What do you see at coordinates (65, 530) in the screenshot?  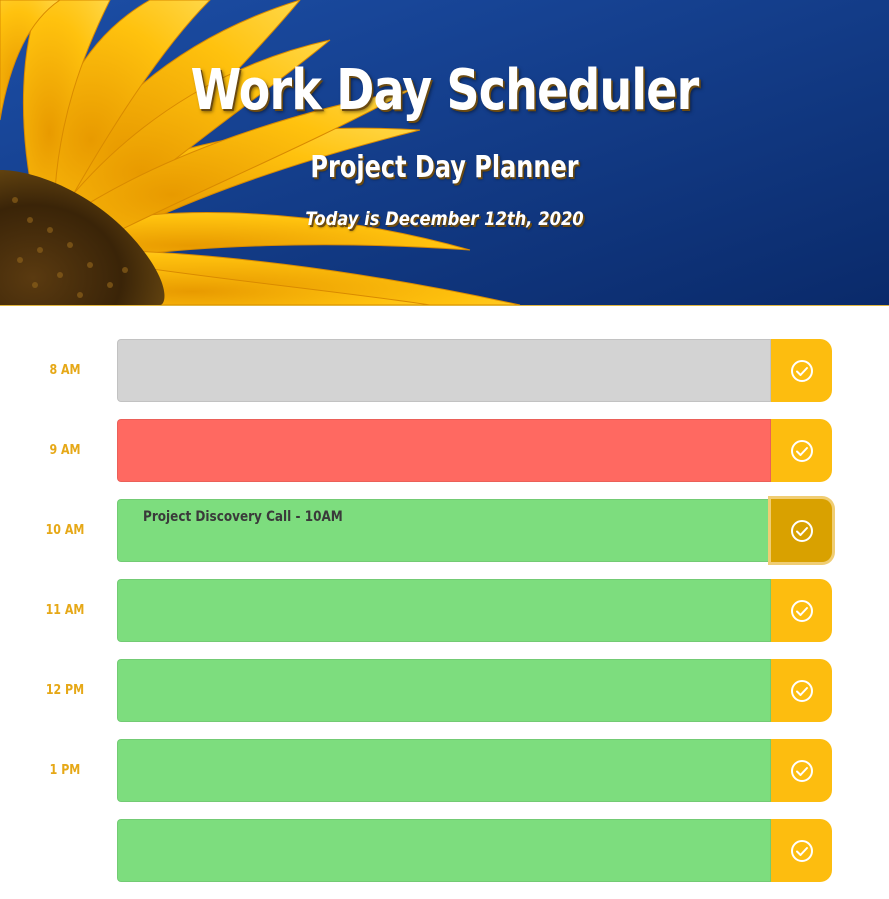 I see `hour-label: 10 AM` at bounding box center [65, 530].